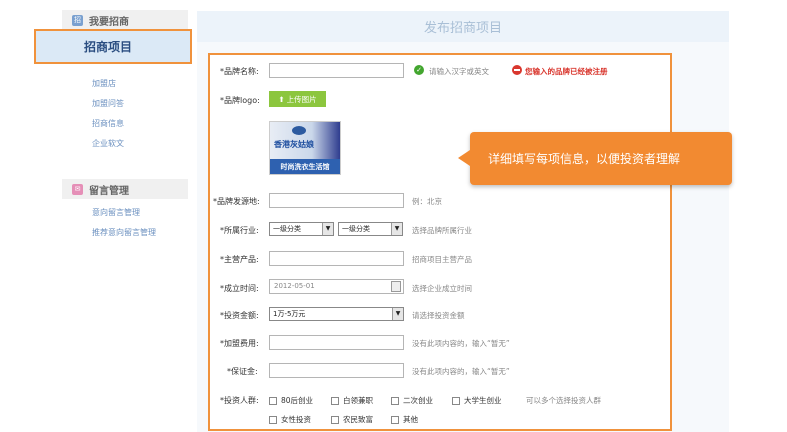 The image size is (787, 432). Describe the element at coordinates (242, 371) in the screenshot. I see `deposit-label: *保证金:` at that location.